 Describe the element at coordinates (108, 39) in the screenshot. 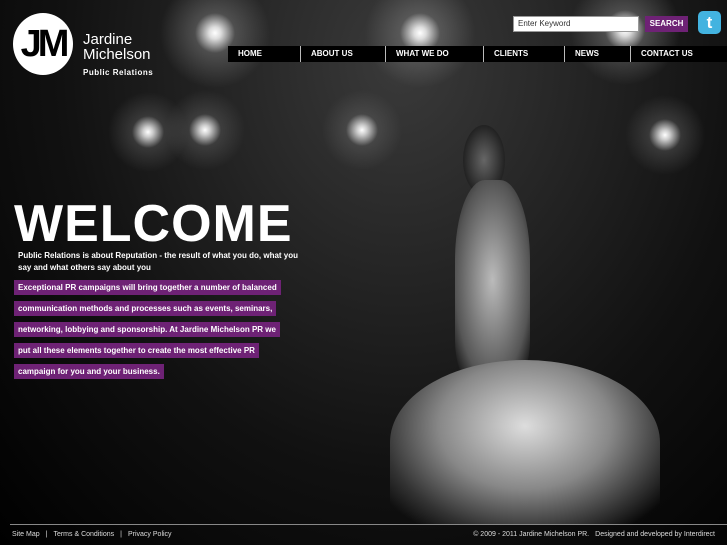

I see `brand-name-1: Jardine` at that location.